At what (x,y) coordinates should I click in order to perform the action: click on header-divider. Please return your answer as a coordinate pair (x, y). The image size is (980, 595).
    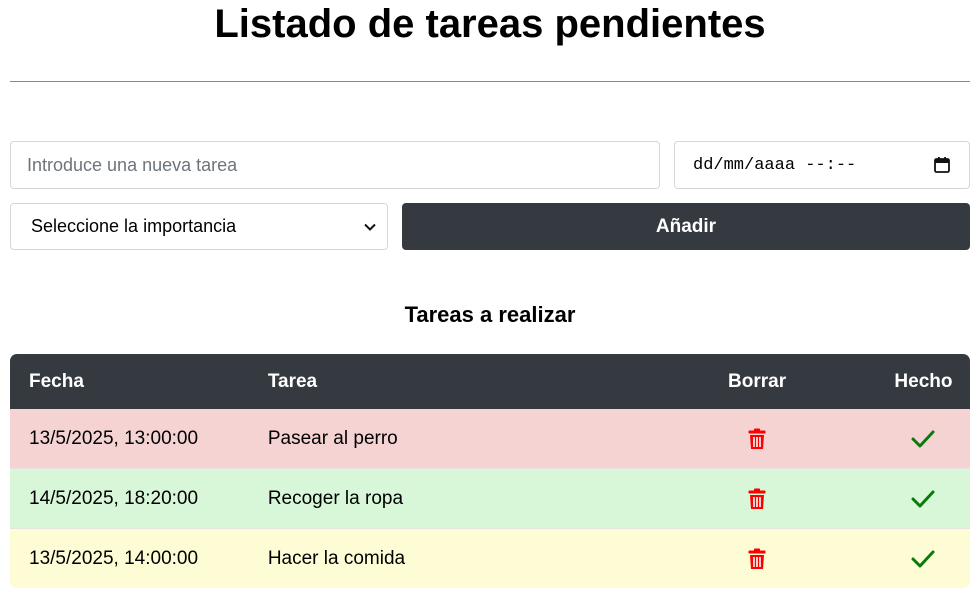
    Looking at the image, I should click on (490, 81).